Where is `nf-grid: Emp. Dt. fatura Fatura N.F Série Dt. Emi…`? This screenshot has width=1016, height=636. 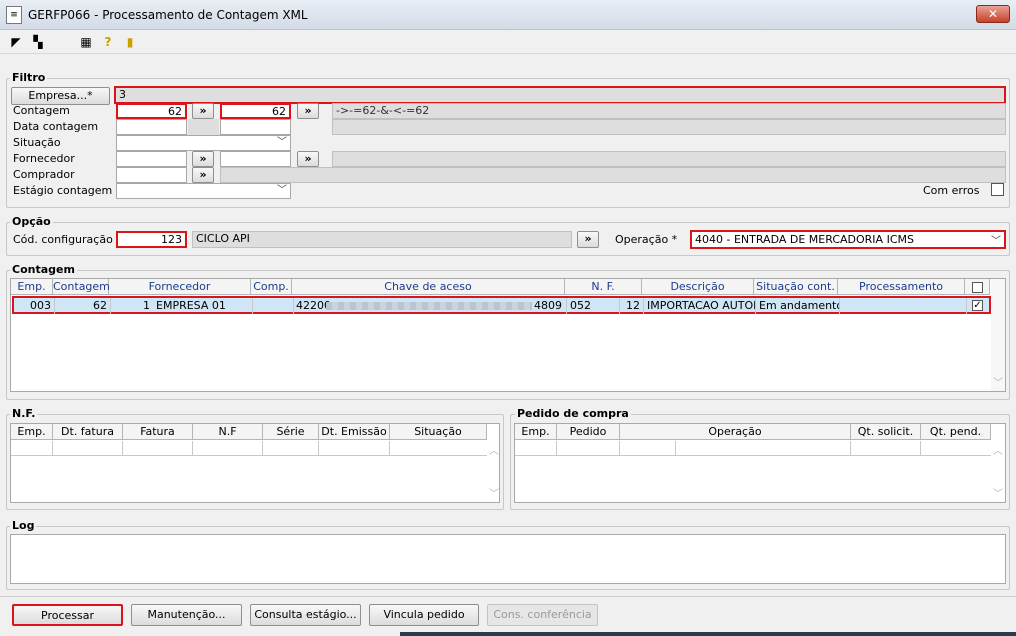 nf-grid: Emp. Dt. fatura Fatura N.F Série Dt. Emi… is located at coordinates (255, 463).